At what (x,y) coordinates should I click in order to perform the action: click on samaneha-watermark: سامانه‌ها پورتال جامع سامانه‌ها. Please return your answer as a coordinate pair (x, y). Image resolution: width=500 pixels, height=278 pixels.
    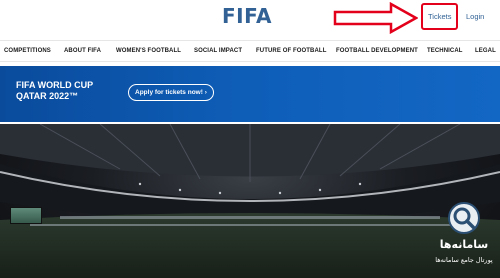
    Looking at the image, I should click on (464, 238).